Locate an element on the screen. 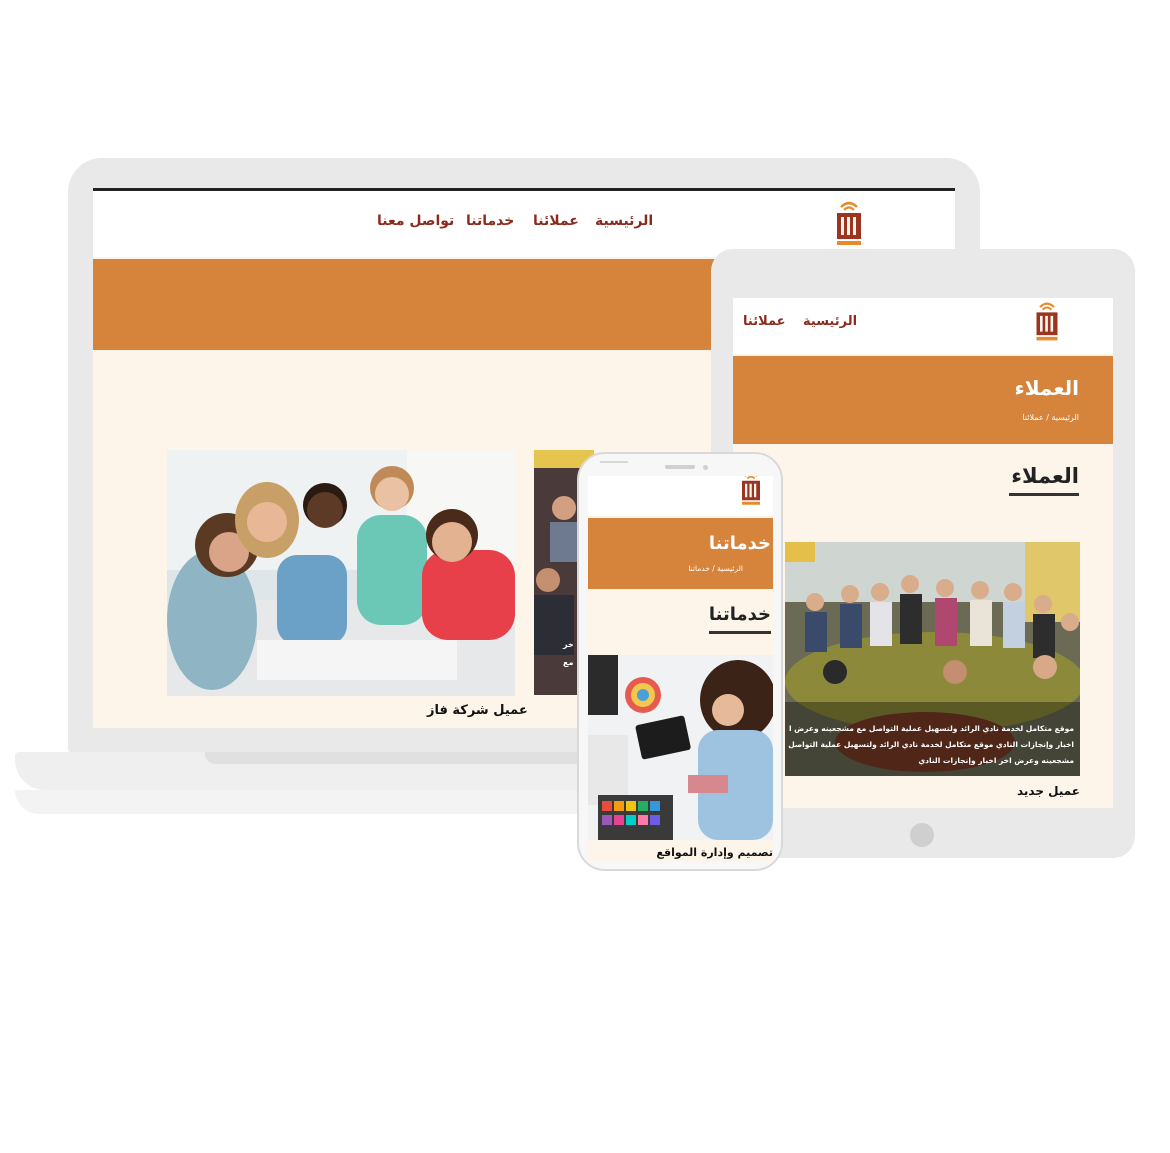  banner-title: خدماتنا is located at coordinates (739, 543).